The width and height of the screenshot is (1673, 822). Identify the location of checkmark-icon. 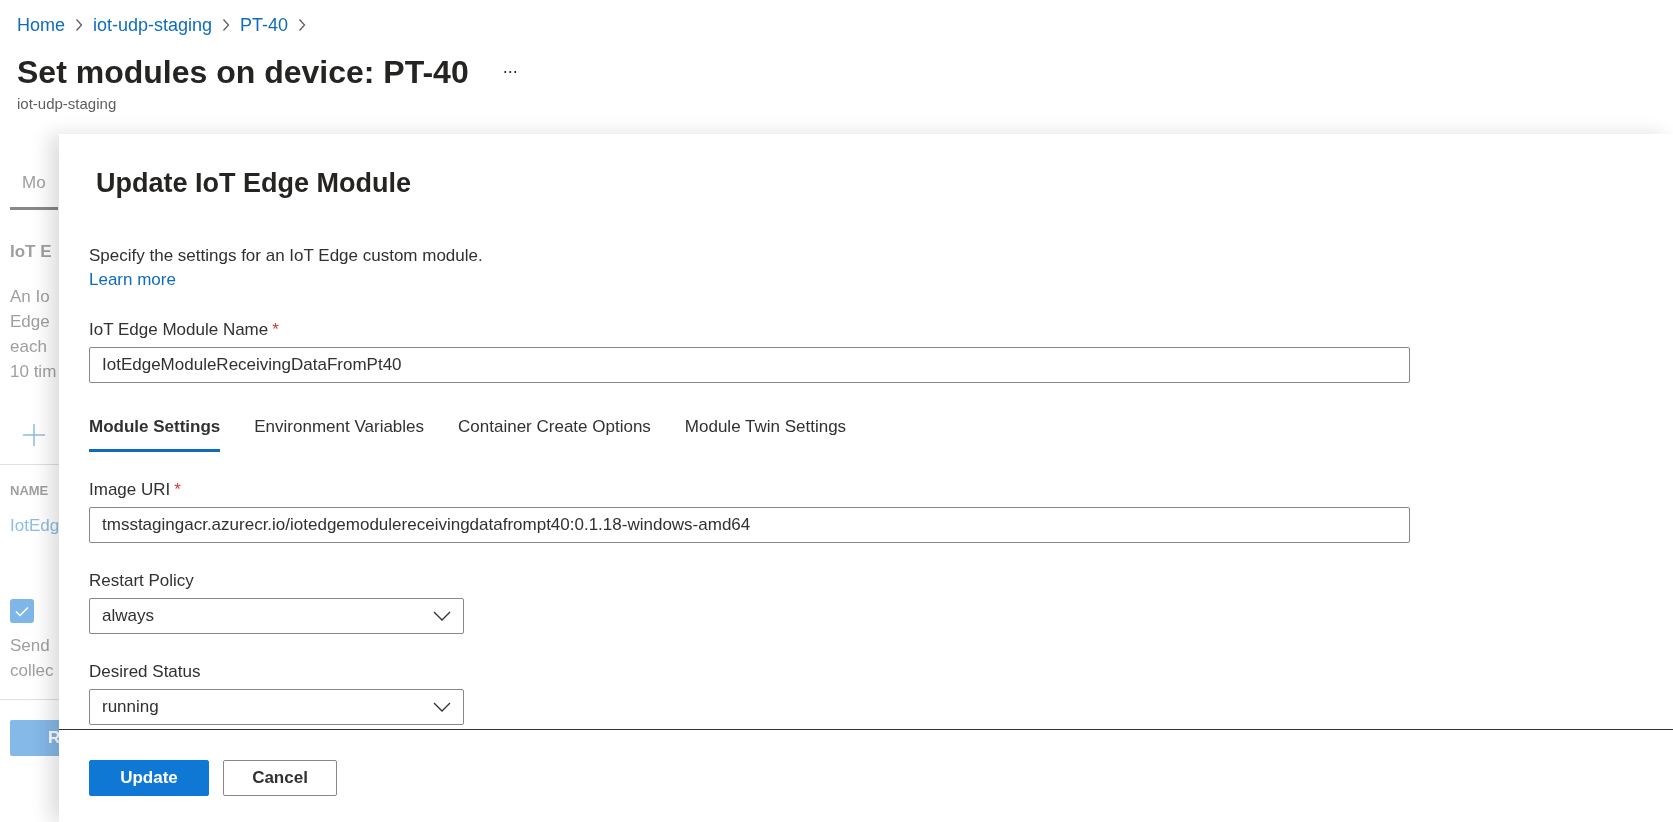
(22, 611).